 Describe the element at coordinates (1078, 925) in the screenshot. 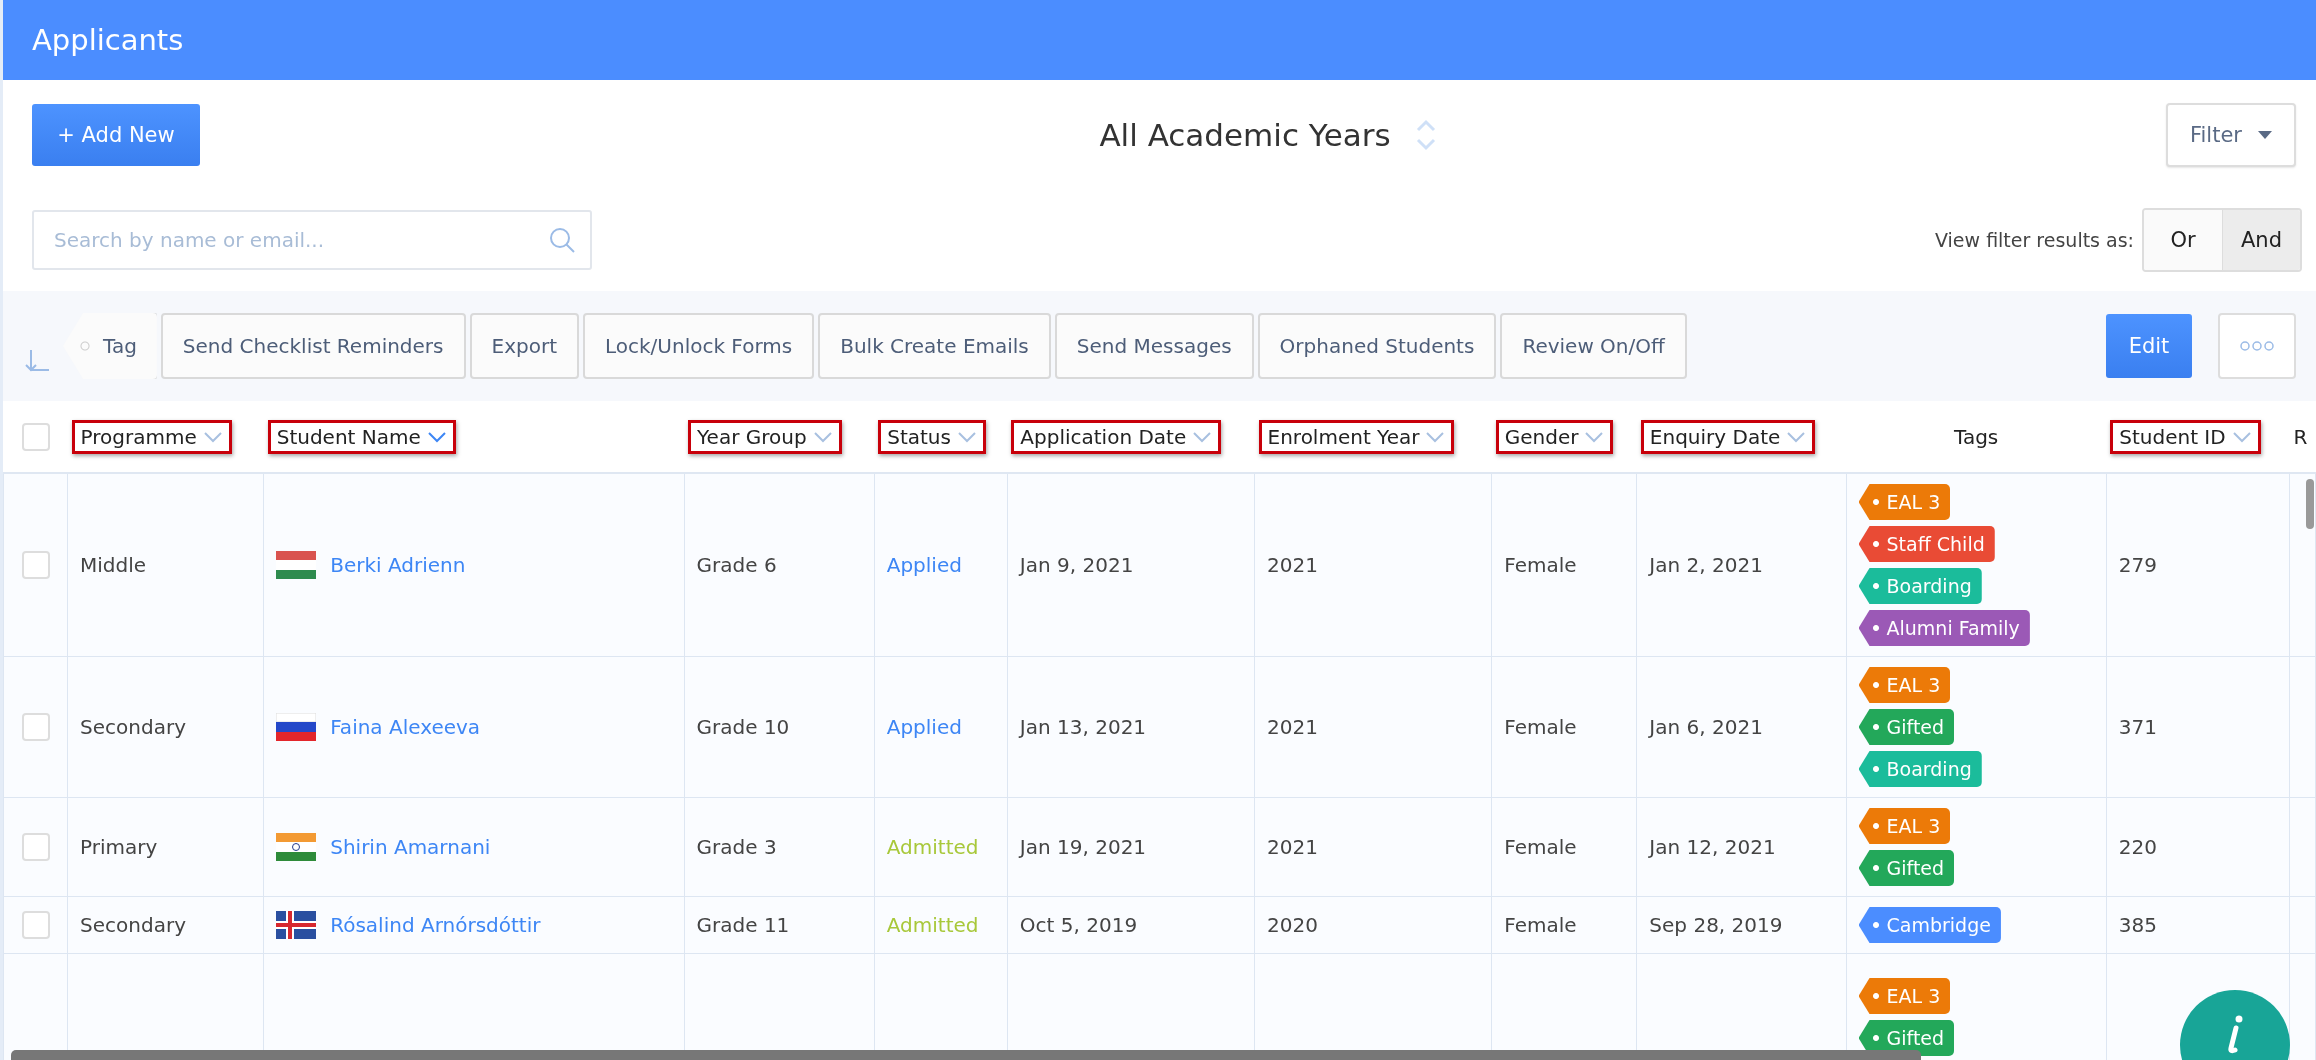

I see `application-date-cell: Oct 5, 2019` at that location.